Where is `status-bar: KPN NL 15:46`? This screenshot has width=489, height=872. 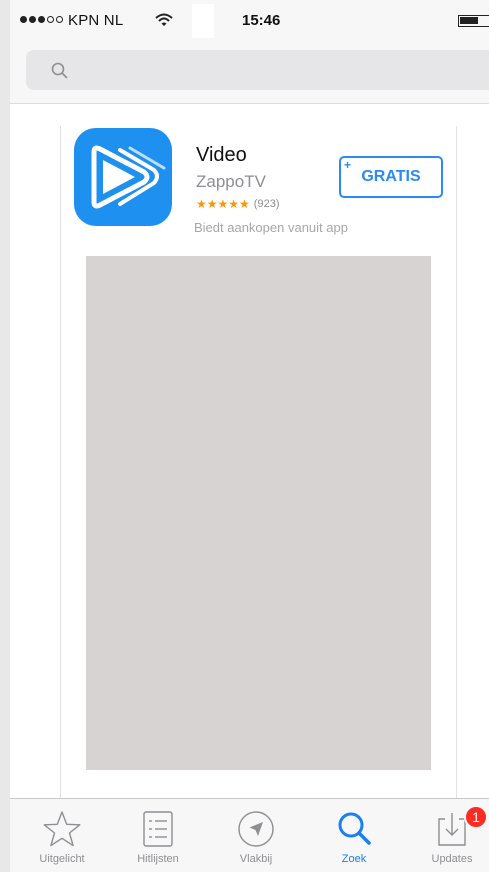 status-bar: KPN NL 15:46 is located at coordinates (249, 21).